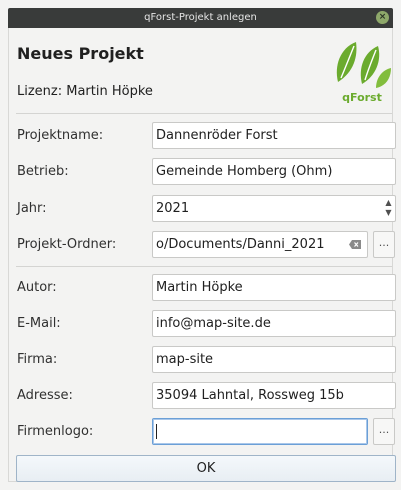 The image size is (401, 490). I want to click on title-bar: qForst-Projekt anlegen ×, so click(200, 18).